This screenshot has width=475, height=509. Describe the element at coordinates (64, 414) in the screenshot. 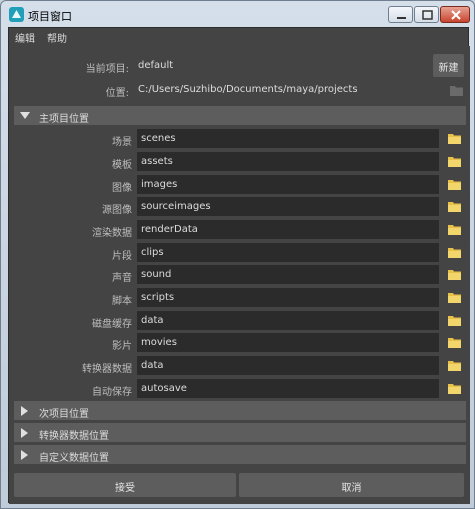

I see `section-title: 次项目位置` at that location.